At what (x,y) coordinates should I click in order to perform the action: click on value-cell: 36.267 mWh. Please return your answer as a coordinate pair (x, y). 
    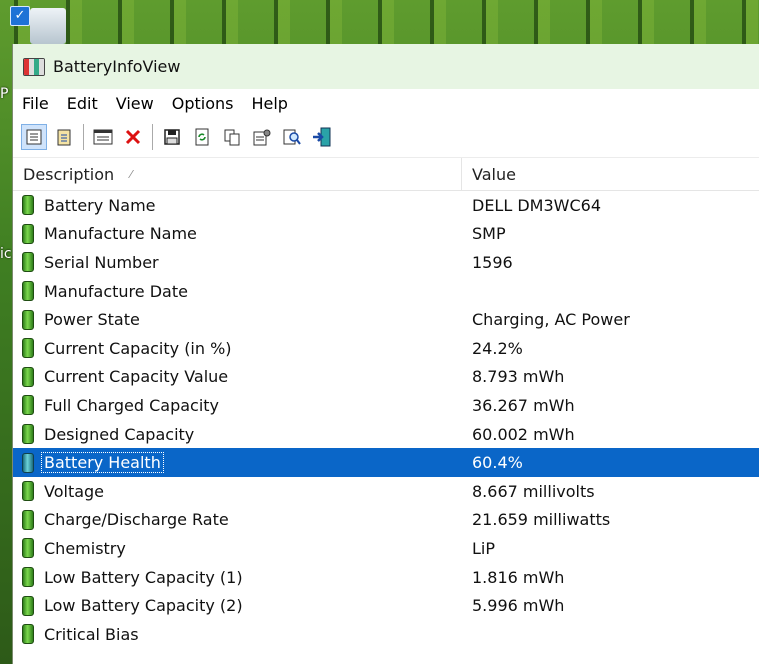
    Looking at the image, I should click on (523, 405).